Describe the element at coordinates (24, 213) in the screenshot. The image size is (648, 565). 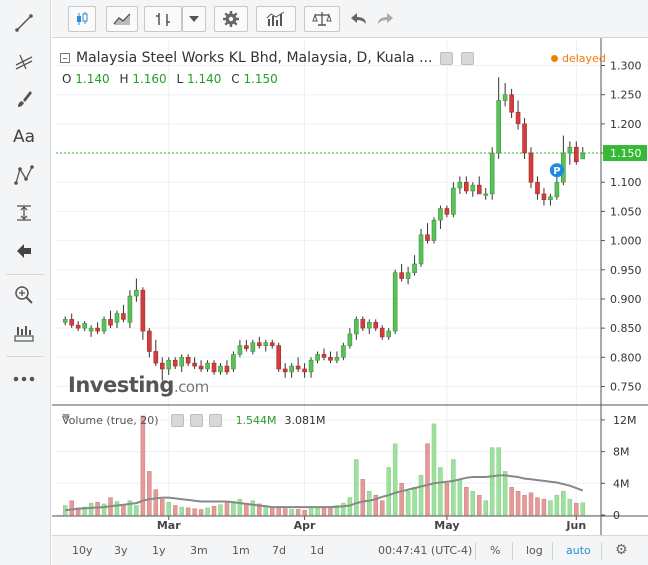
I see `measure-icon` at that location.